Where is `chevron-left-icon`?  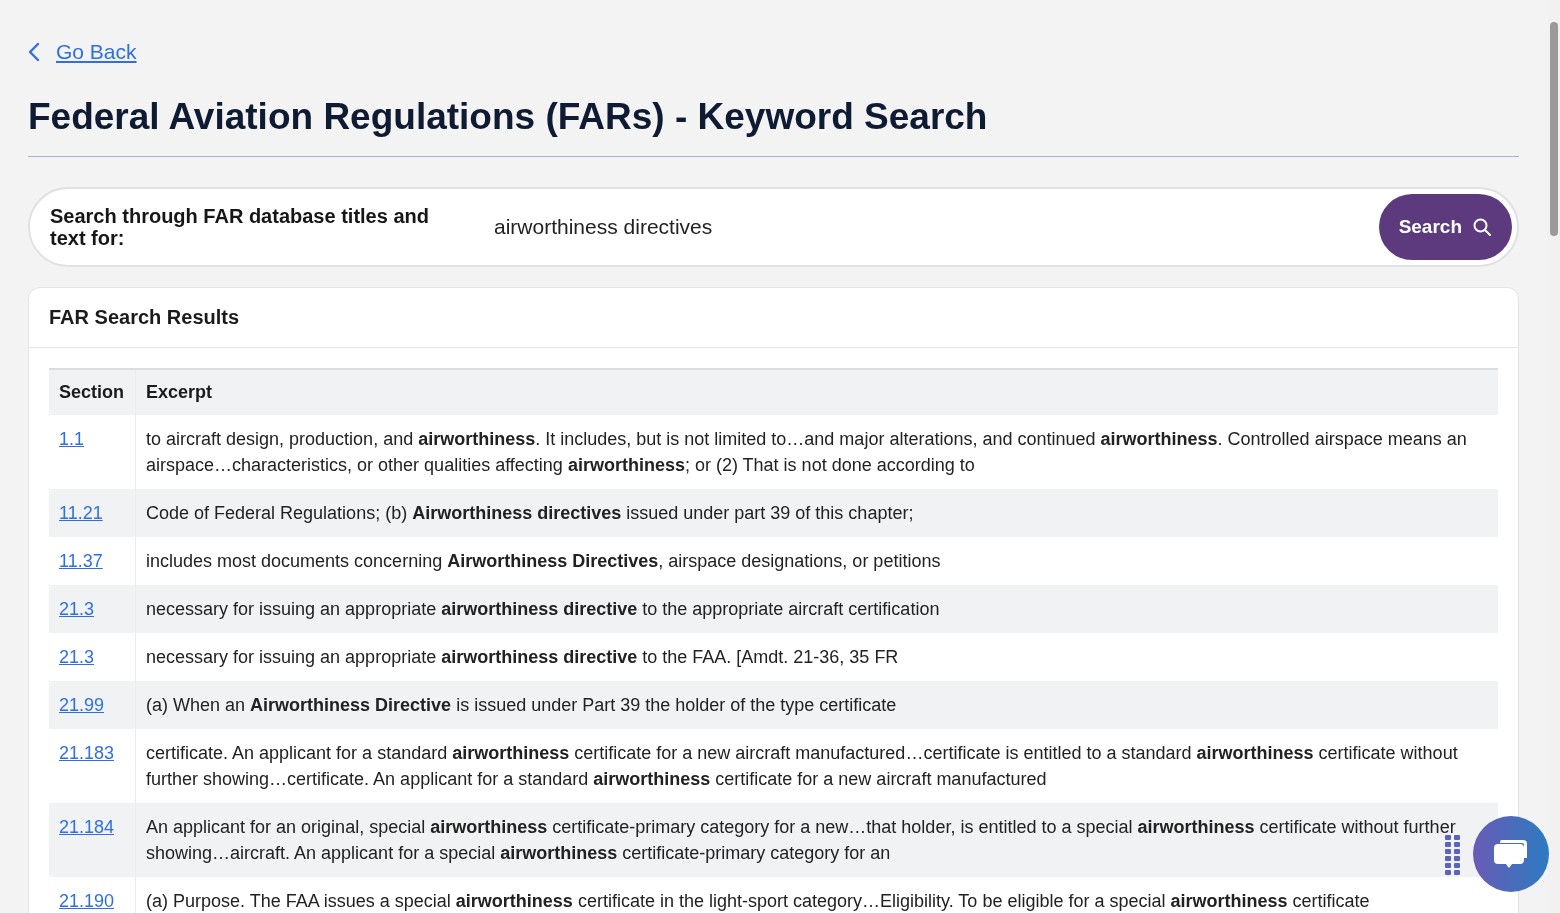
chevron-left-icon is located at coordinates (34, 52).